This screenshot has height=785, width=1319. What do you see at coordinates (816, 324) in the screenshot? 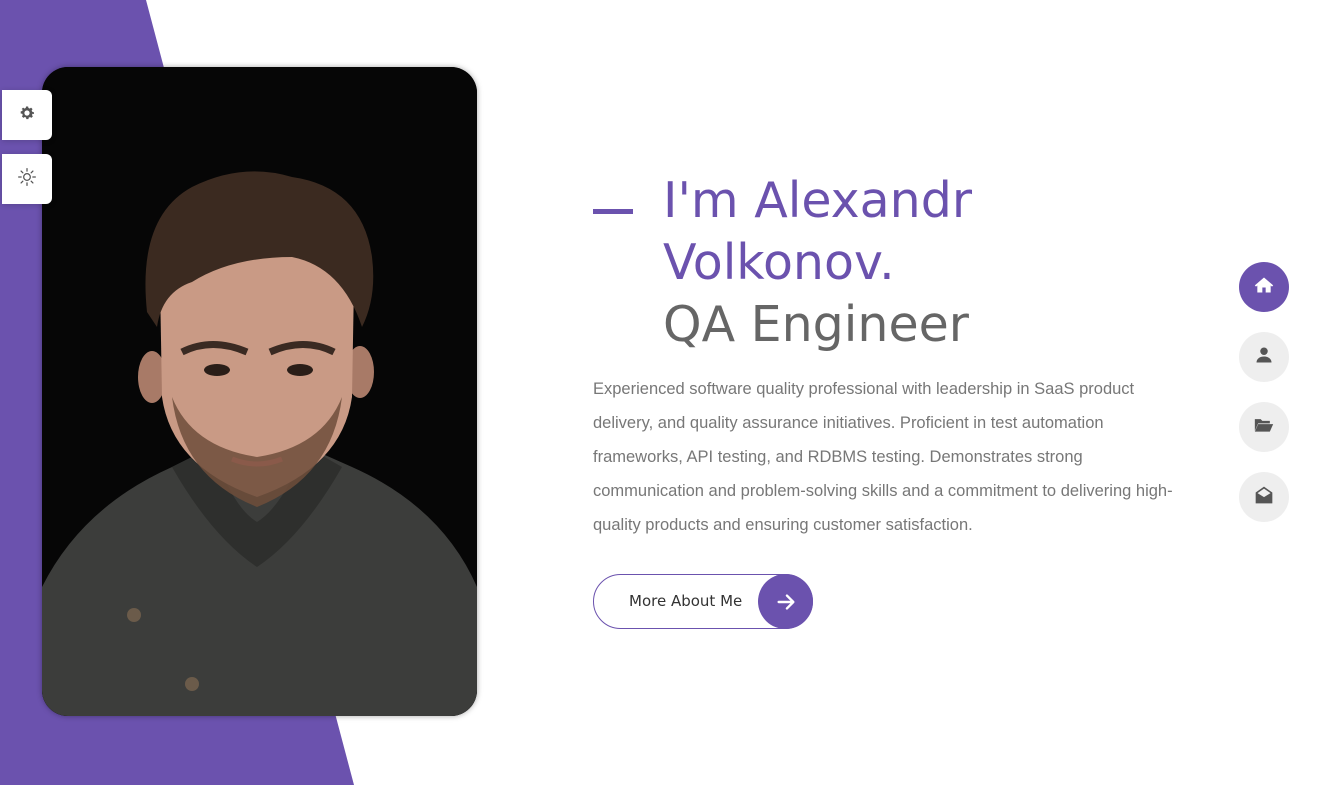
I see `hero-role: QA Engineer` at bounding box center [816, 324].